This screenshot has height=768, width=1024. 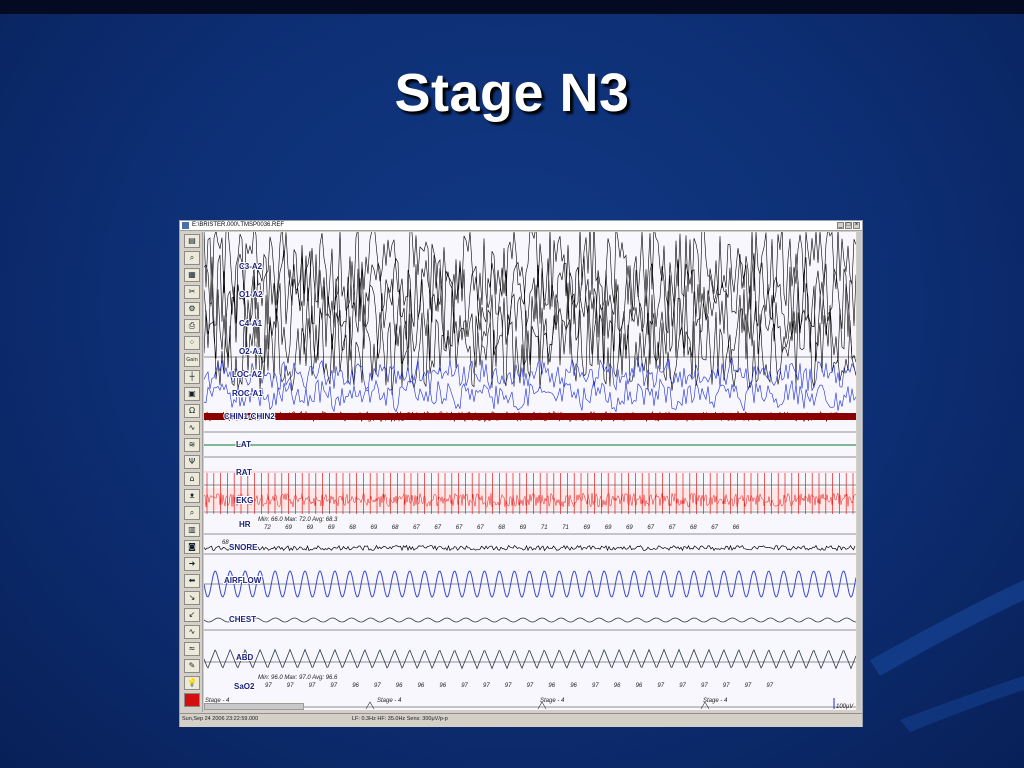 What do you see at coordinates (192, 564) in the screenshot?
I see `arrow-right-icon: ➜` at bounding box center [192, 564].